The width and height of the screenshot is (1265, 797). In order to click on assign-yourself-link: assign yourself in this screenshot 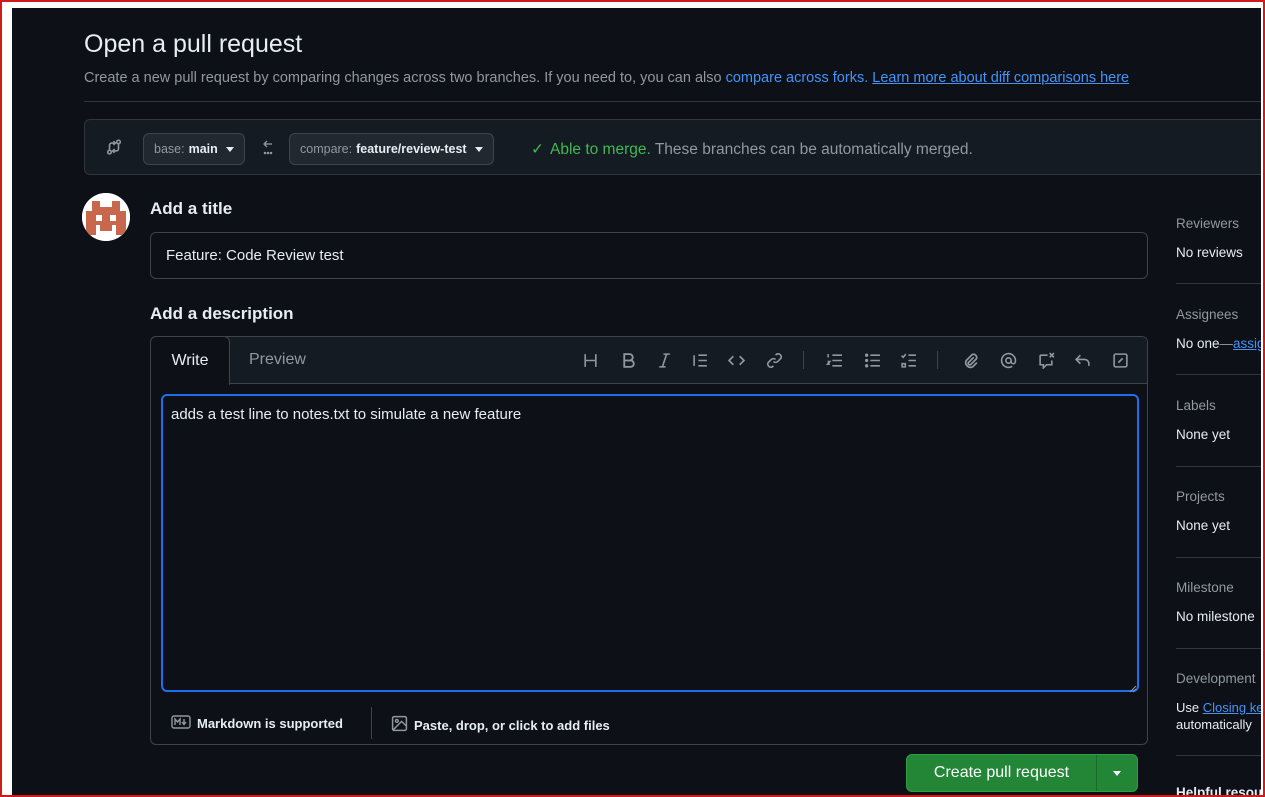, I will do `click(1247, 343)`.